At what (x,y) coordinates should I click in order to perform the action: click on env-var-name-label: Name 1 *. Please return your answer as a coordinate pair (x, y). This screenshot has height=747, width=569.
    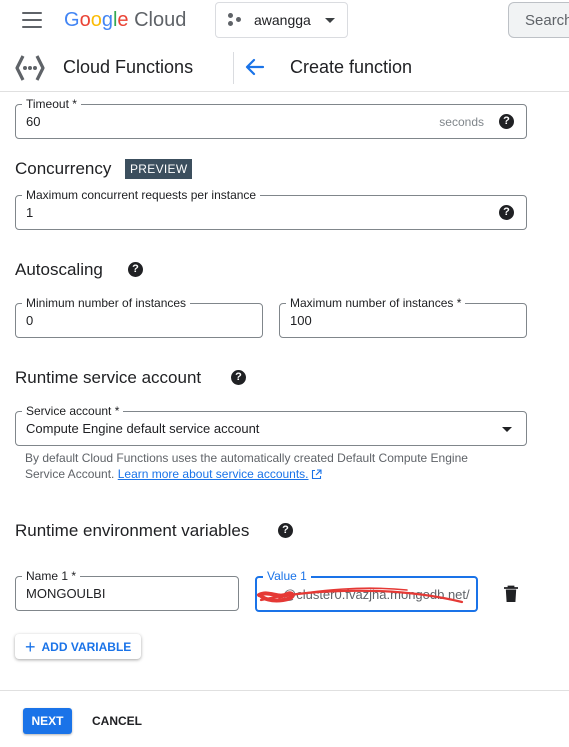
    Looking at the image, I should click on (51, 576).